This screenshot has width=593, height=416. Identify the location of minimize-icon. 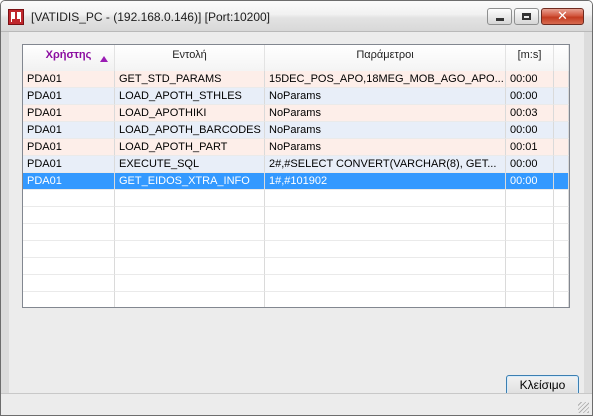
(500, 19).